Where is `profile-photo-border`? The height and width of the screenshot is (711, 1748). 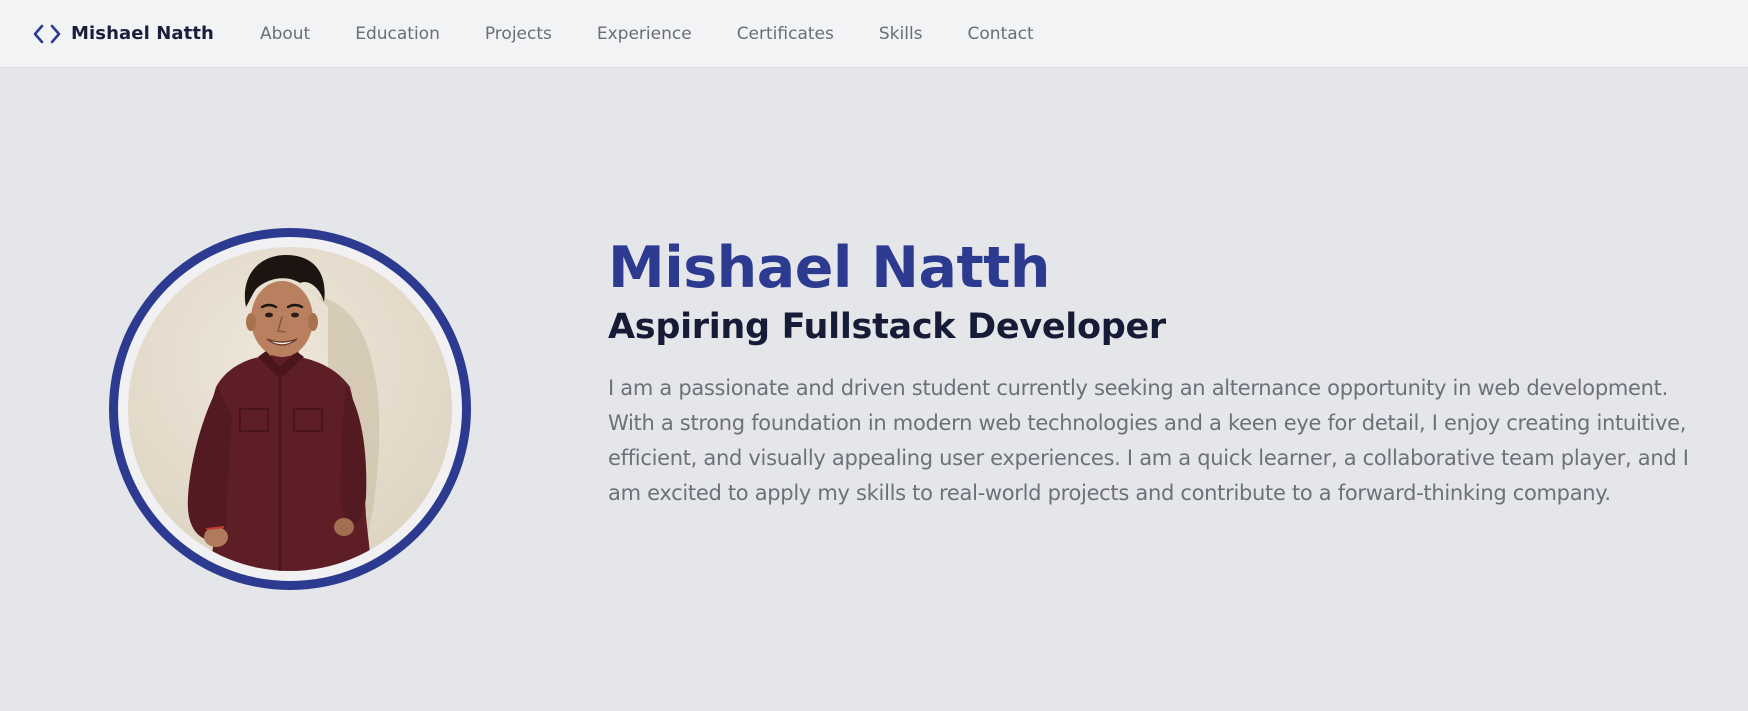
profile-photo-border is located at coordinates (290, 409).